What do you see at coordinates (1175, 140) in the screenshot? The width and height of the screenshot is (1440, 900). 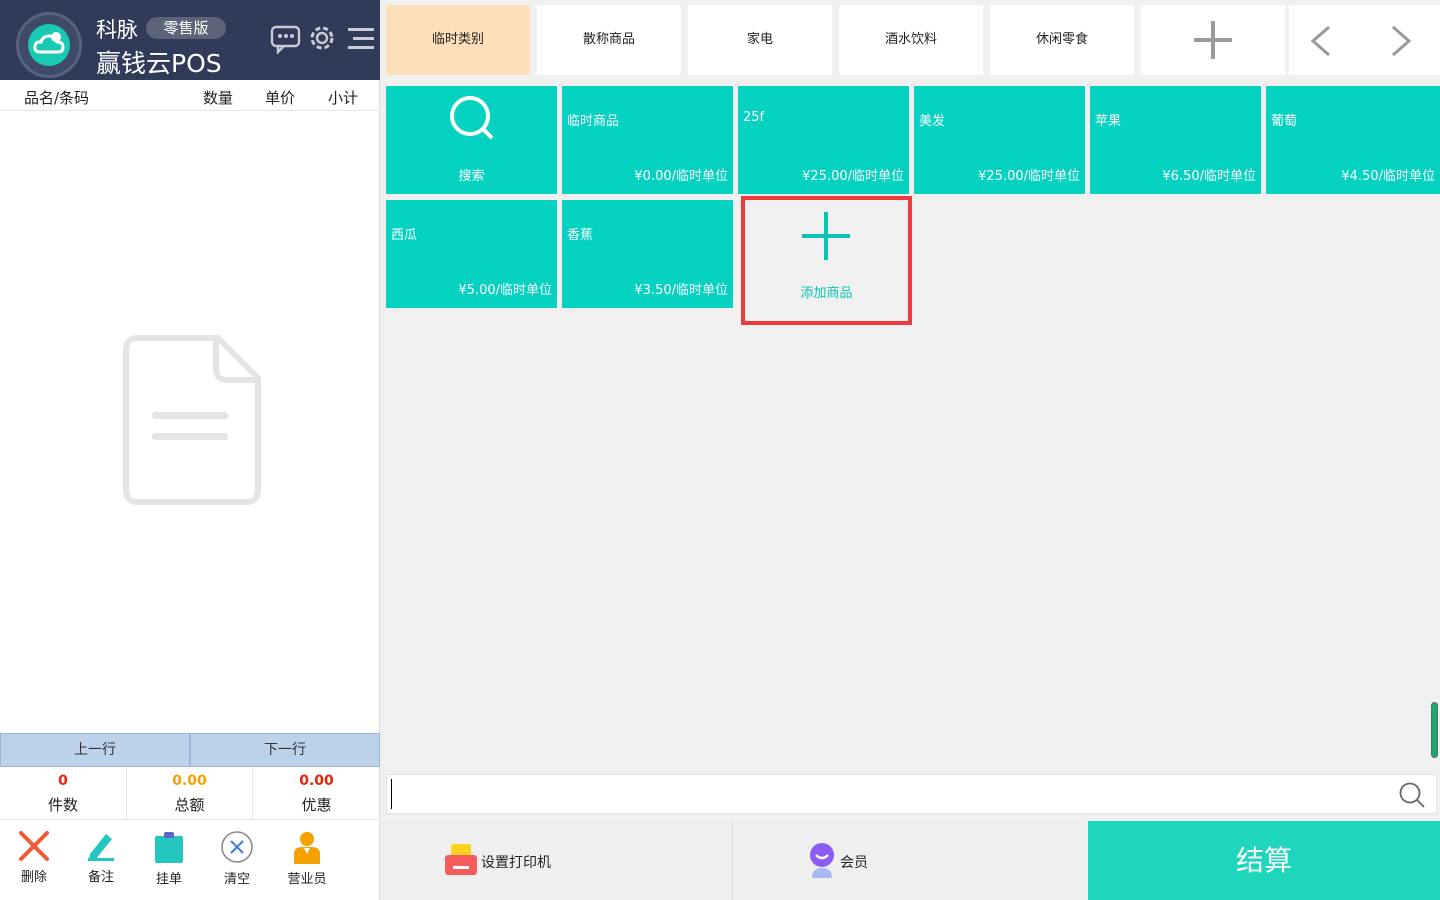 I see `product-tile: 苹果 ¥6.50/临时单位` at bounding box center [1175, 140].